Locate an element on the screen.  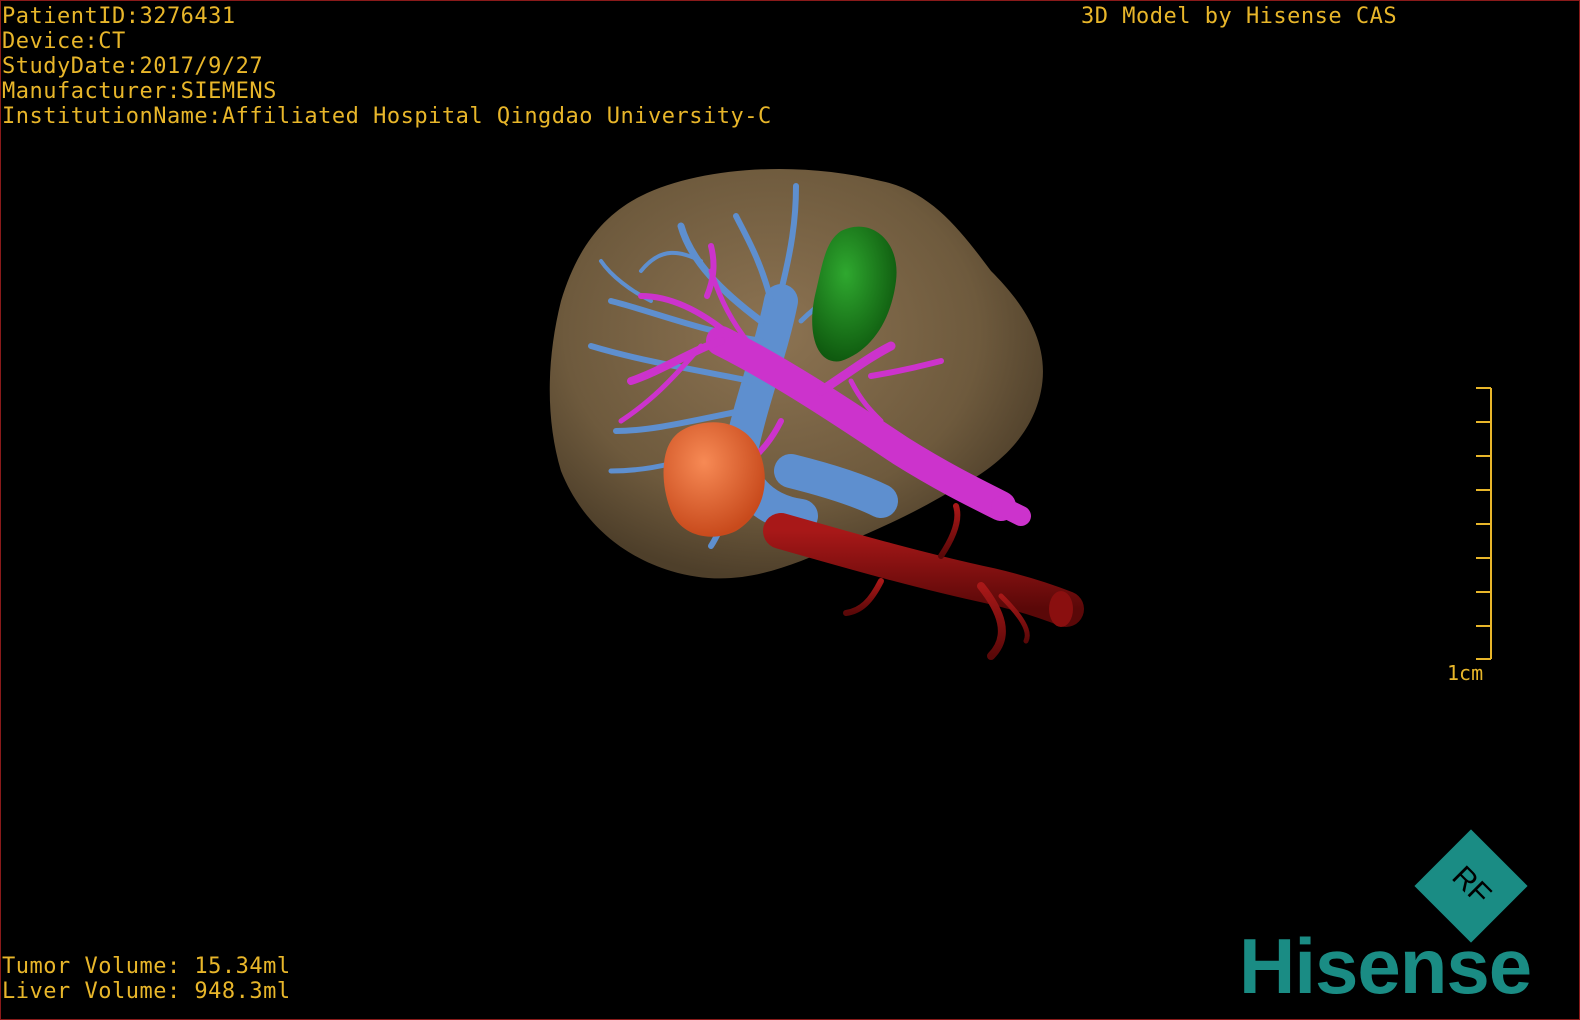
hisense-logo: Hisense is located at coordinates (1385, 966).